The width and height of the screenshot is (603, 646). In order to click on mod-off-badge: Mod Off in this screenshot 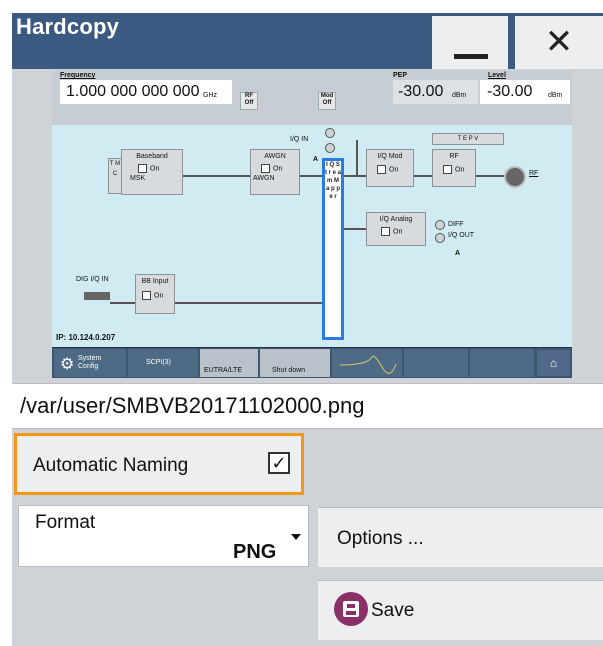, I will do `click(327, 101)`.